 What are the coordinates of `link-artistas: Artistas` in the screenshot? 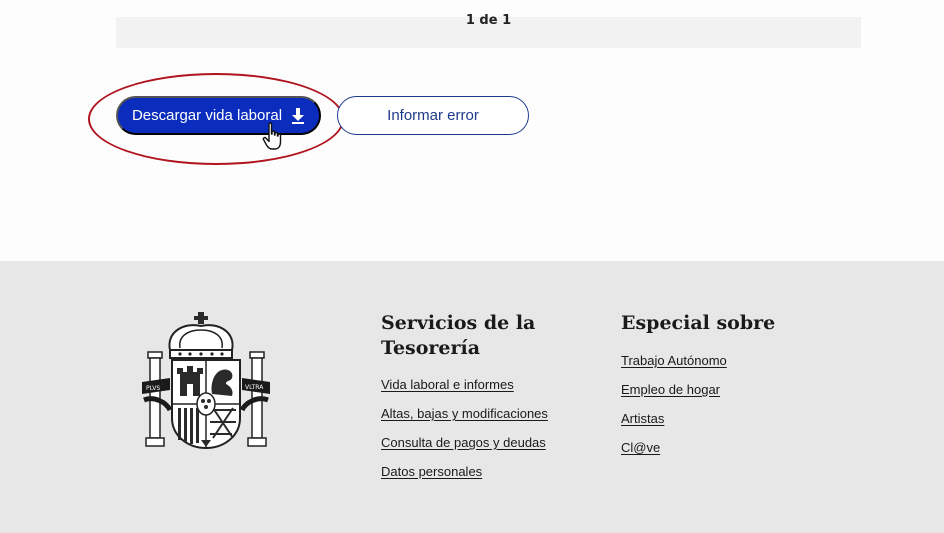 It's located at (642, 418).